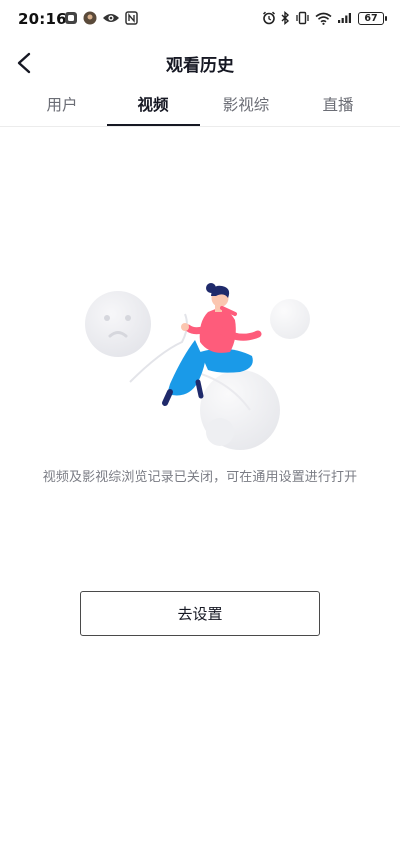 The image size is (400, 856). I want to click on tab-users: 用户, so click(62, 106).